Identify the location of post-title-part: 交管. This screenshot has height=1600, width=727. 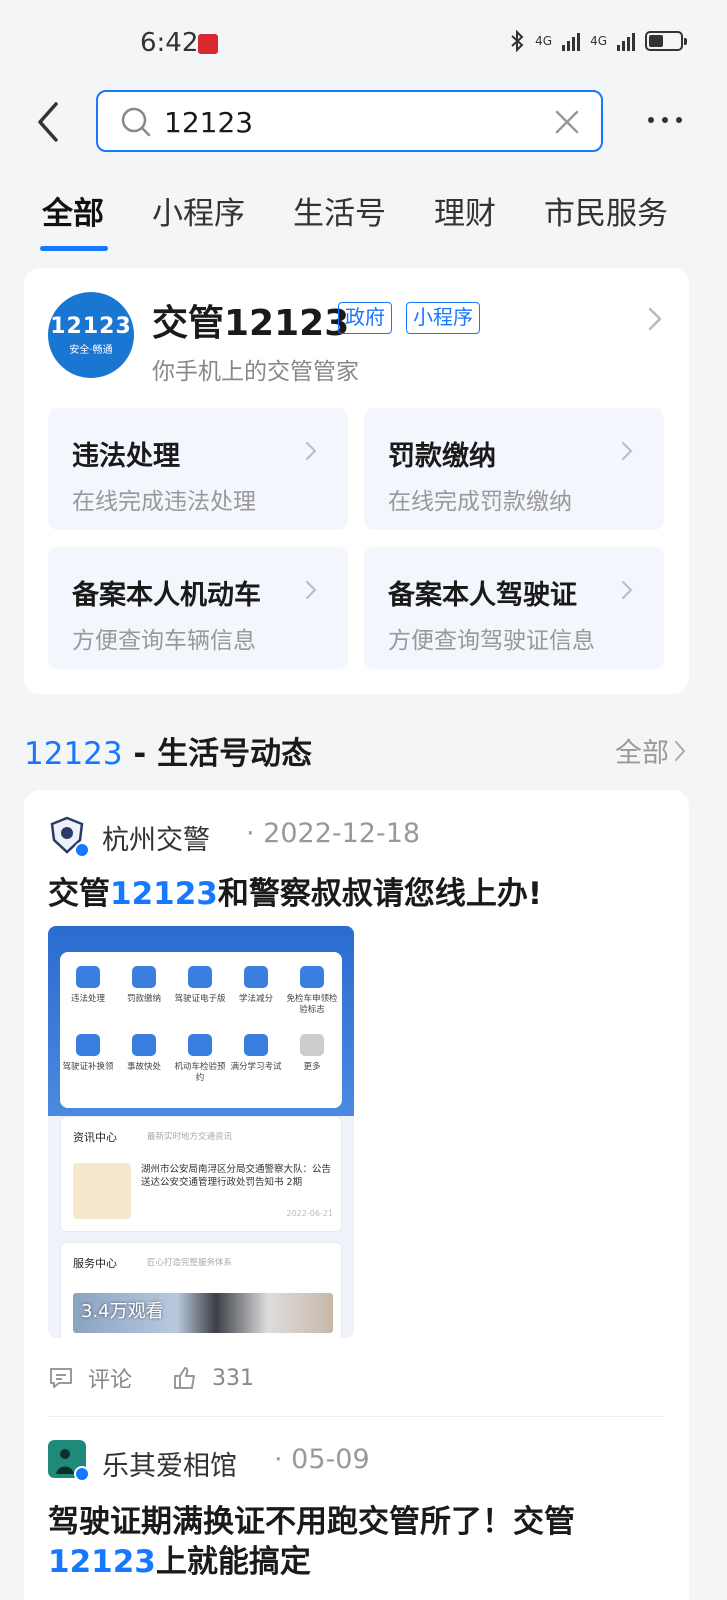
(79, 894).